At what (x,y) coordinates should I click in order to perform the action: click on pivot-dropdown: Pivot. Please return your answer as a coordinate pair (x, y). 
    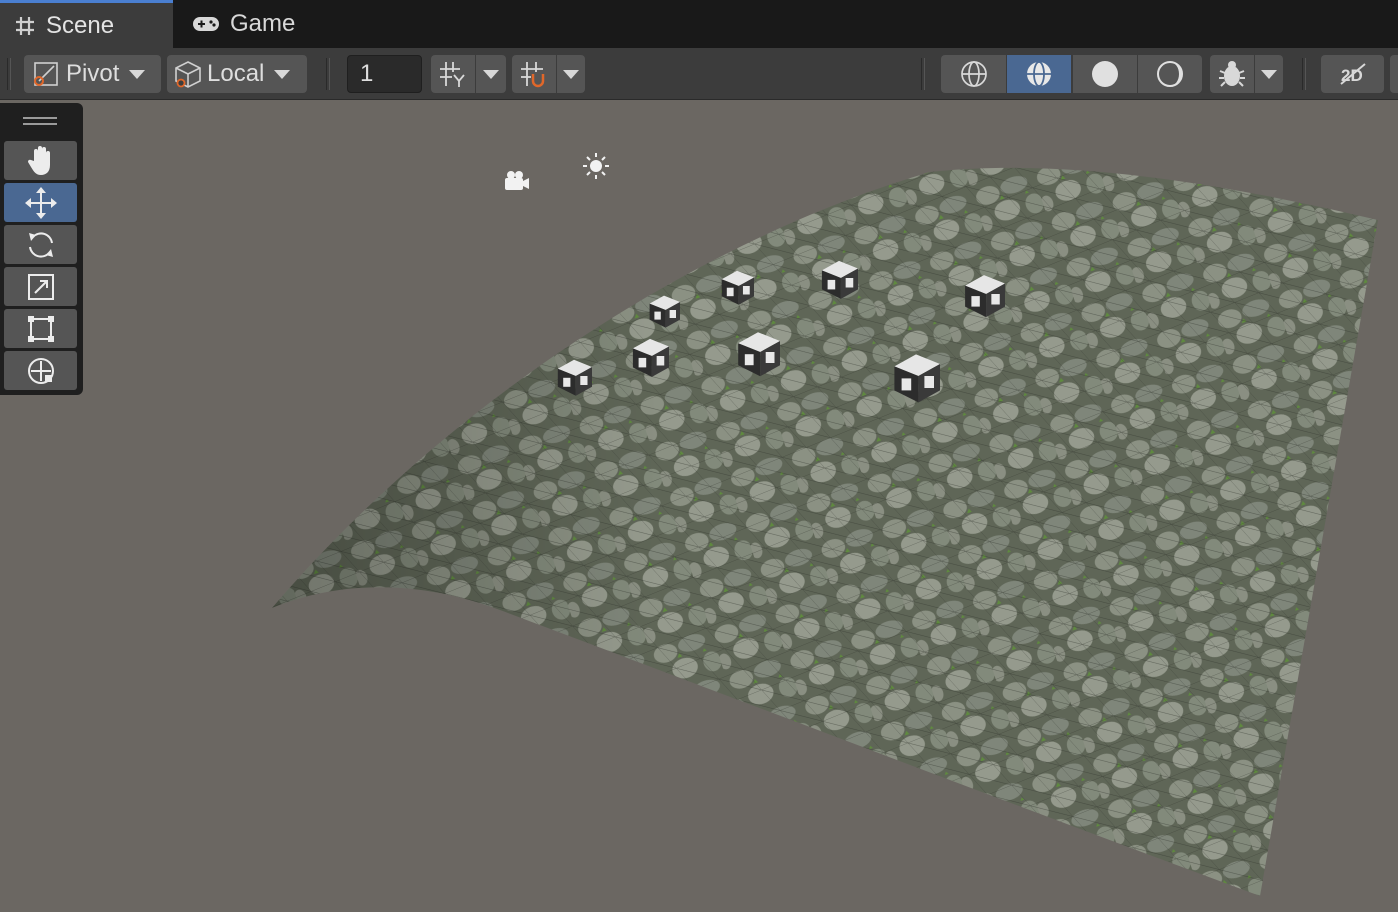
    Looking at the image, I should click on (92, 74).